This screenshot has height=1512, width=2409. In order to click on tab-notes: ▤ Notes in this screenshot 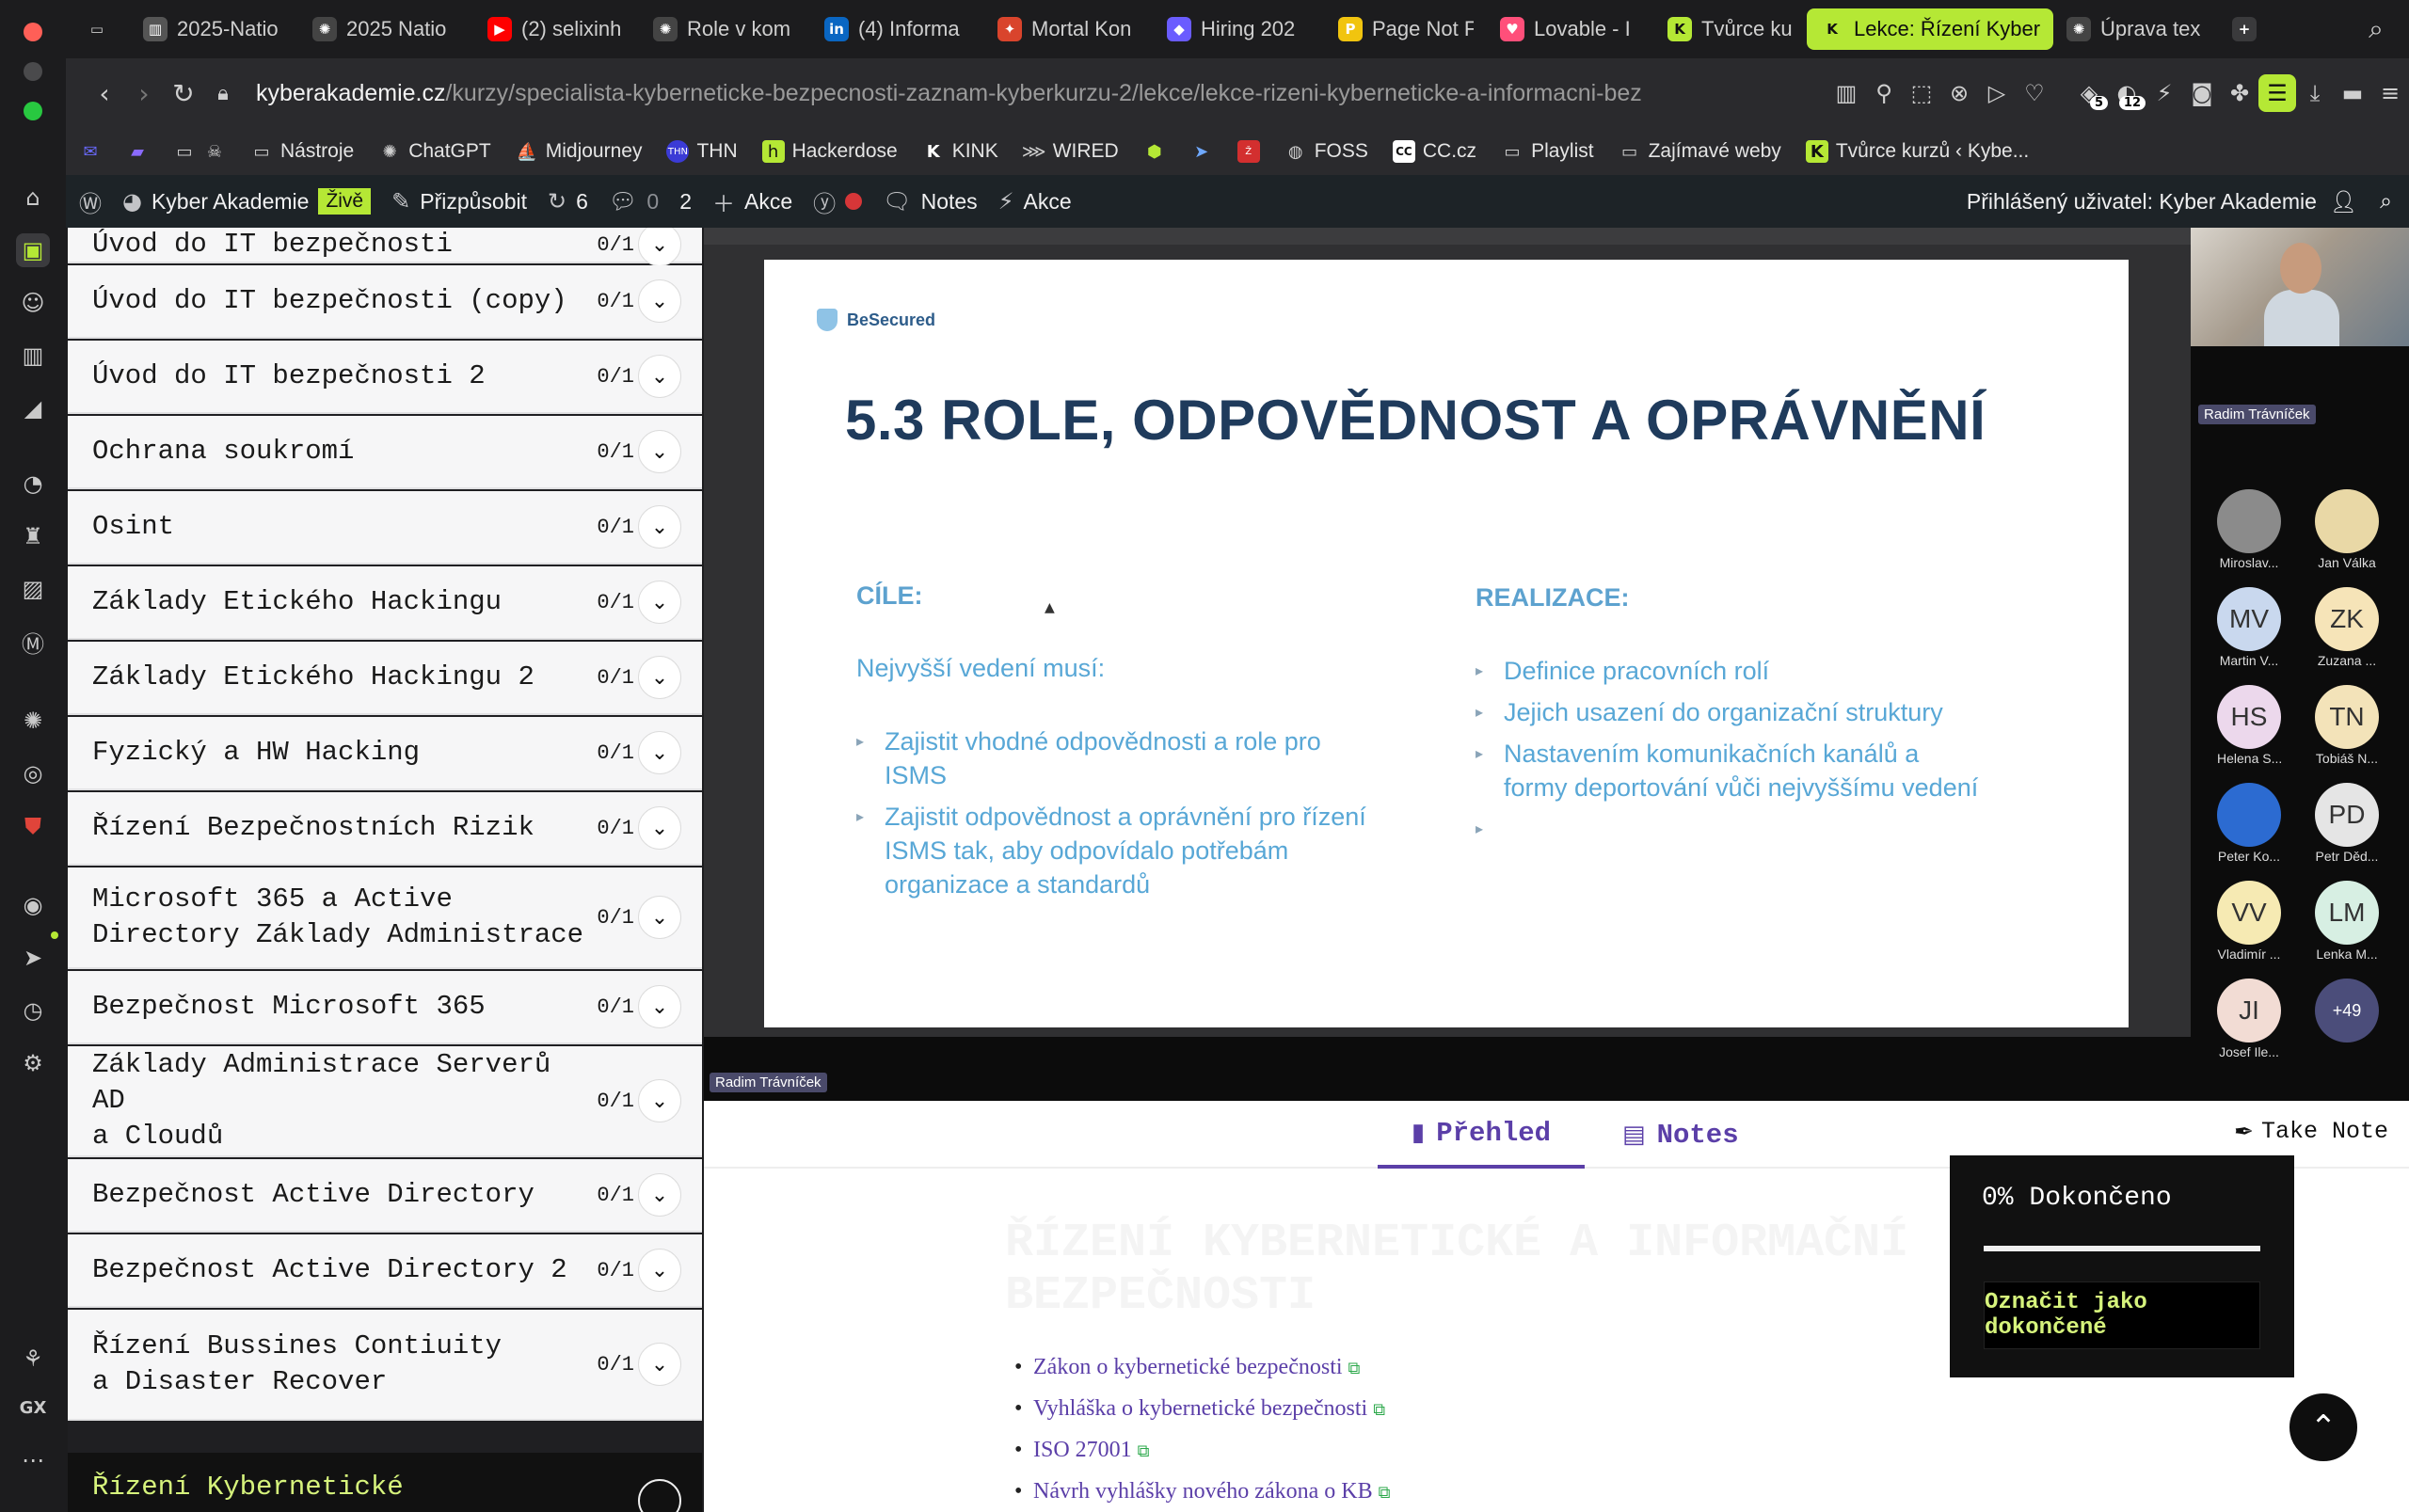, I will do `click(1707, 1135)`.